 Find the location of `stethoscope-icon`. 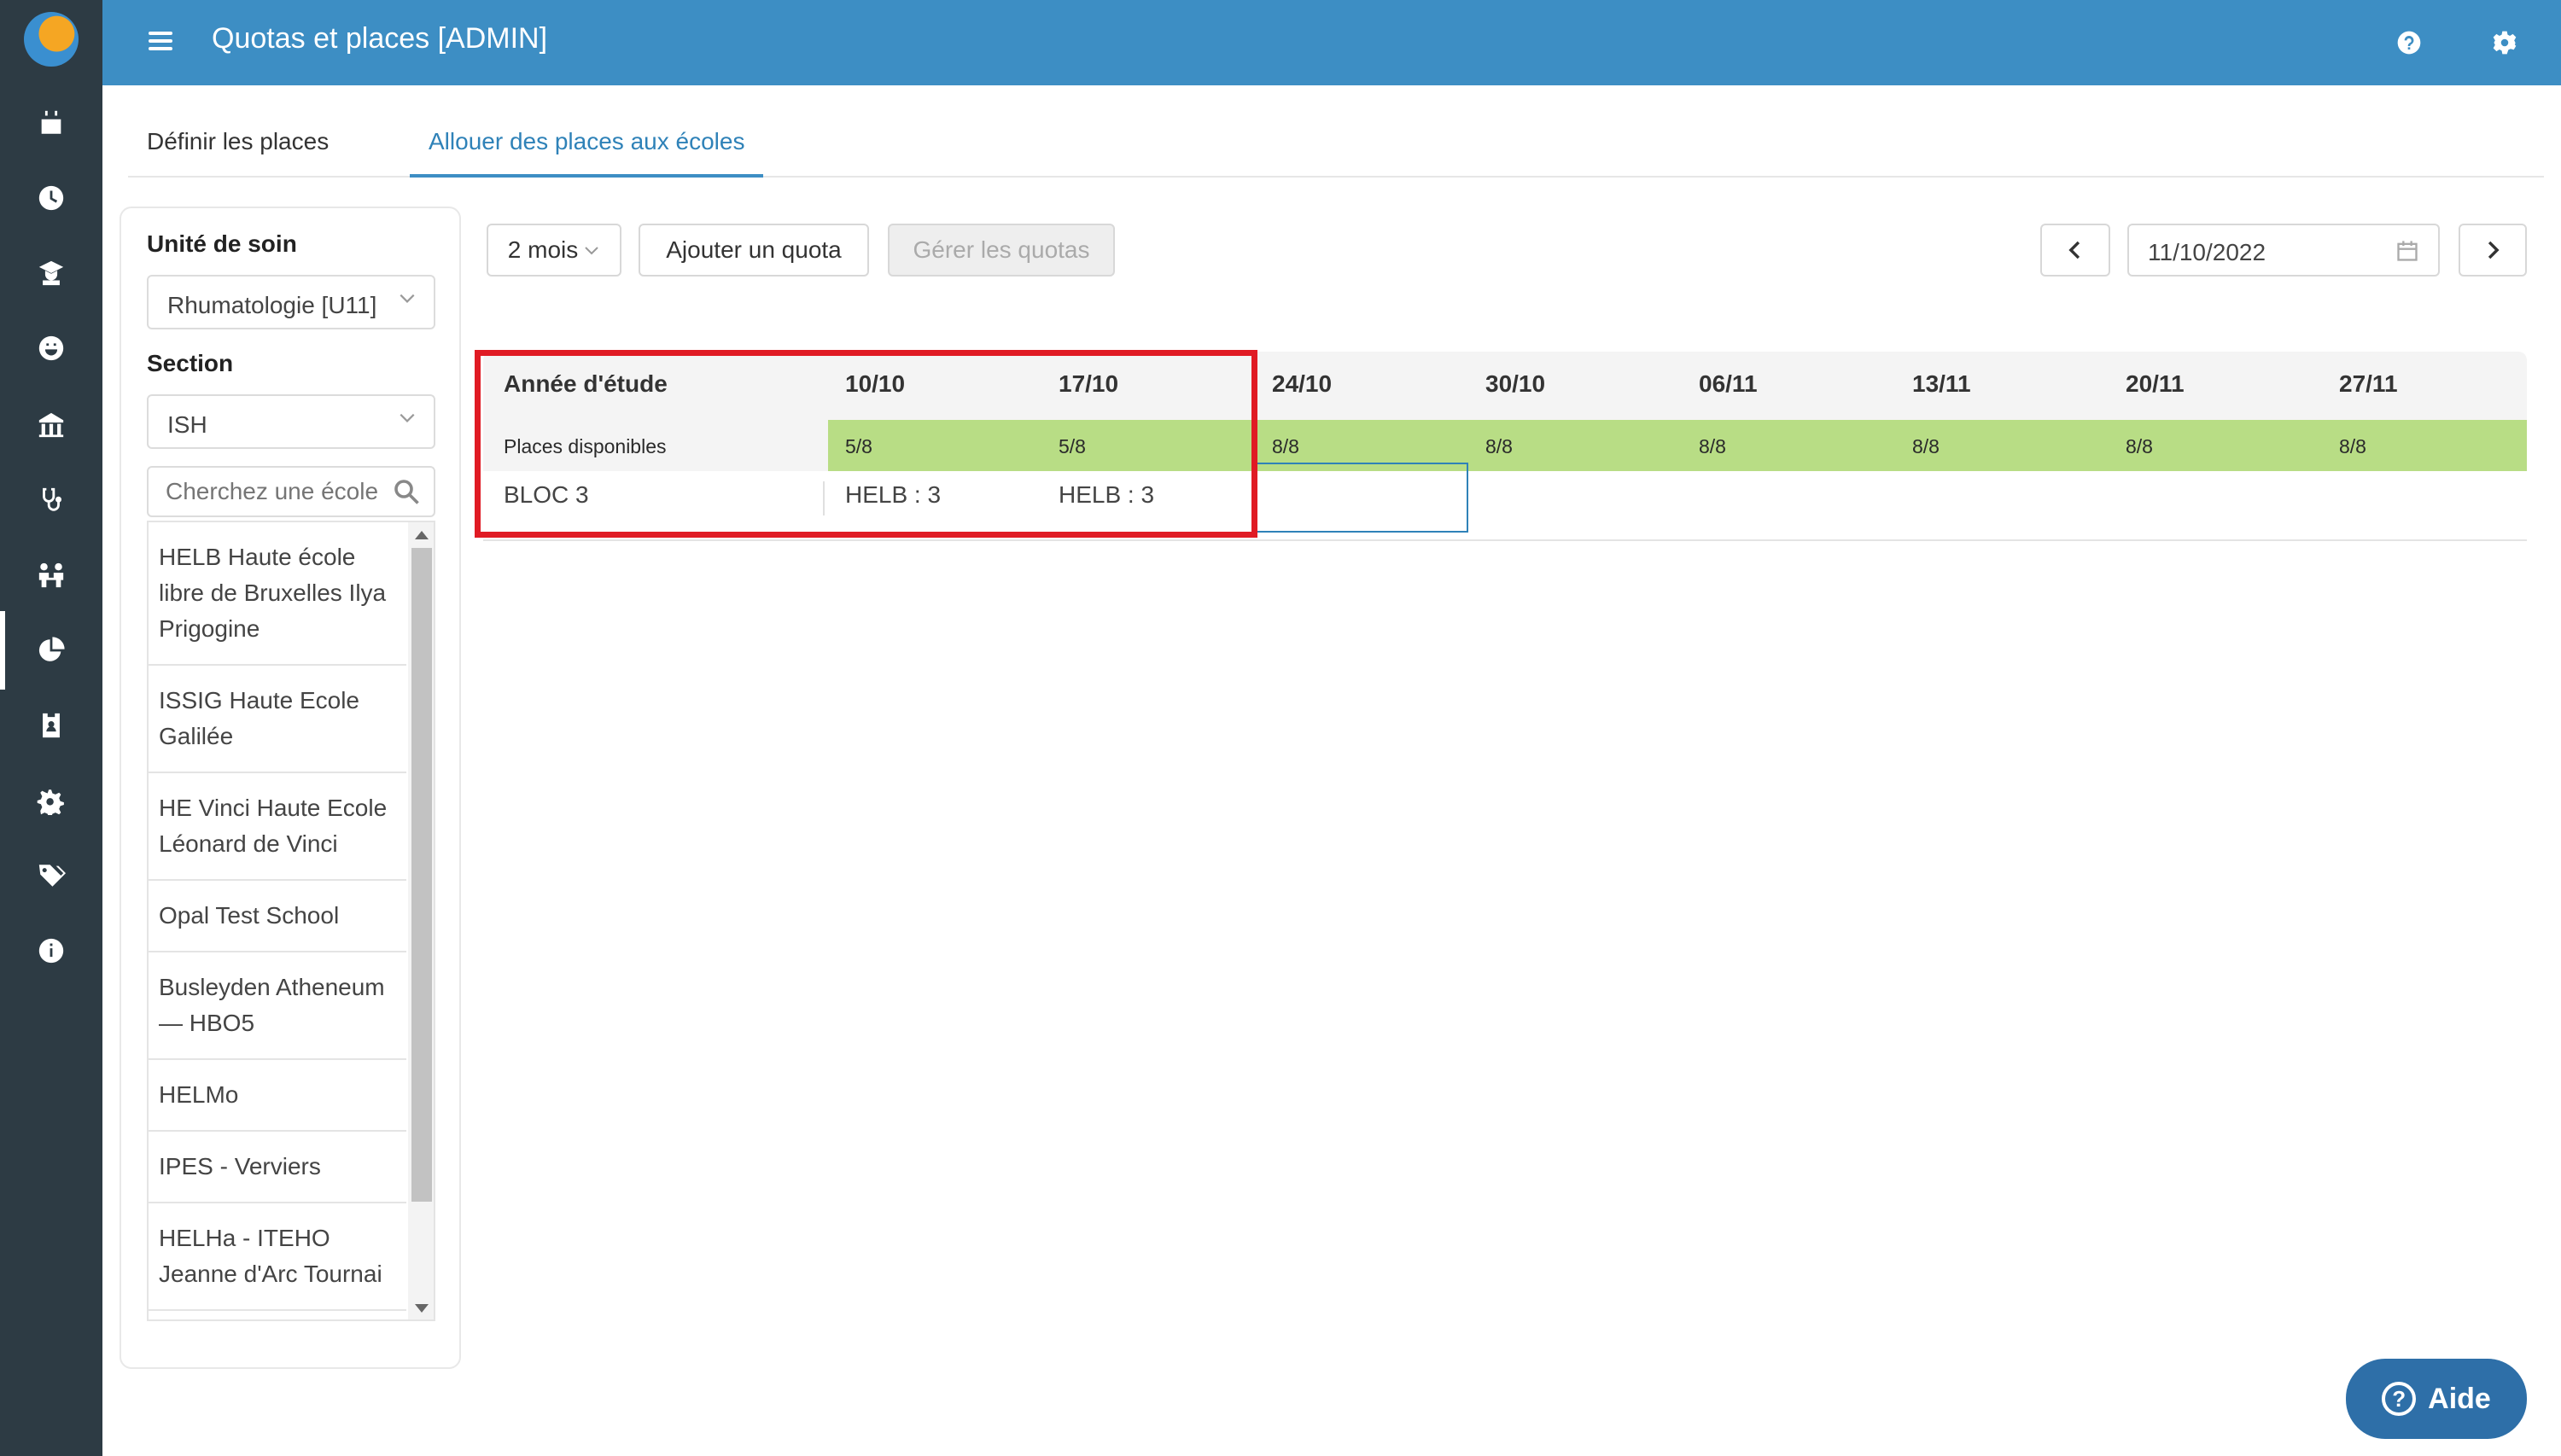

stethoscope-icon is located at coordinates (51, 500).